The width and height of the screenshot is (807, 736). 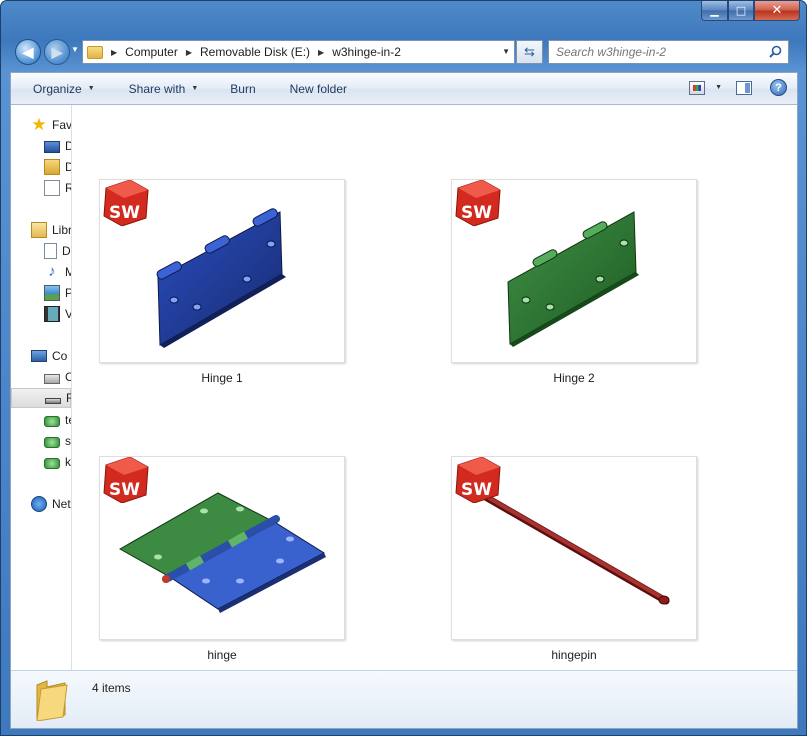 I want to click on film-strip-icon, so click(x=52, y=314).